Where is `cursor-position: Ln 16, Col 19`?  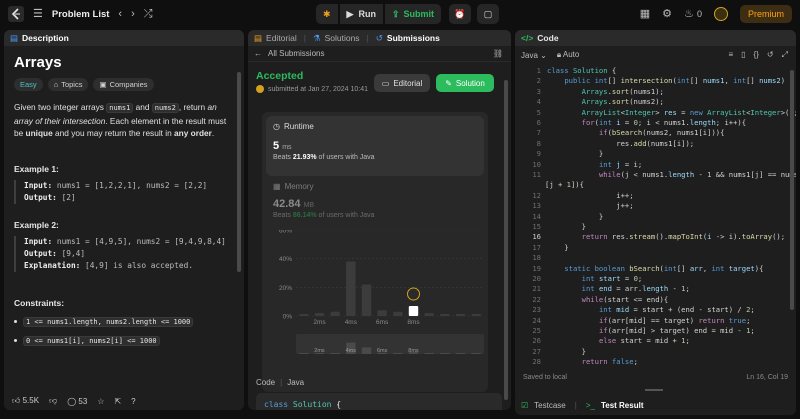 cursor-position: Ln 16, Col 19 is located at coordinates (767, 377).